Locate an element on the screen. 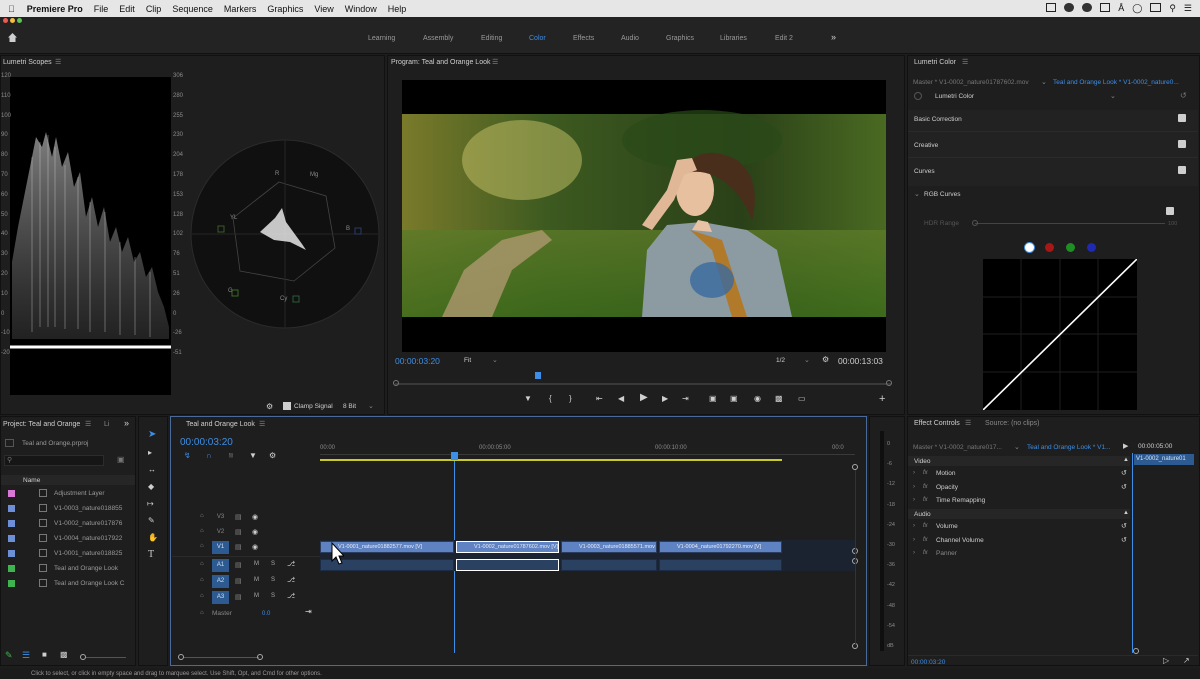  pen-tool-icon: ✎ is located at coordinates (151, 520).